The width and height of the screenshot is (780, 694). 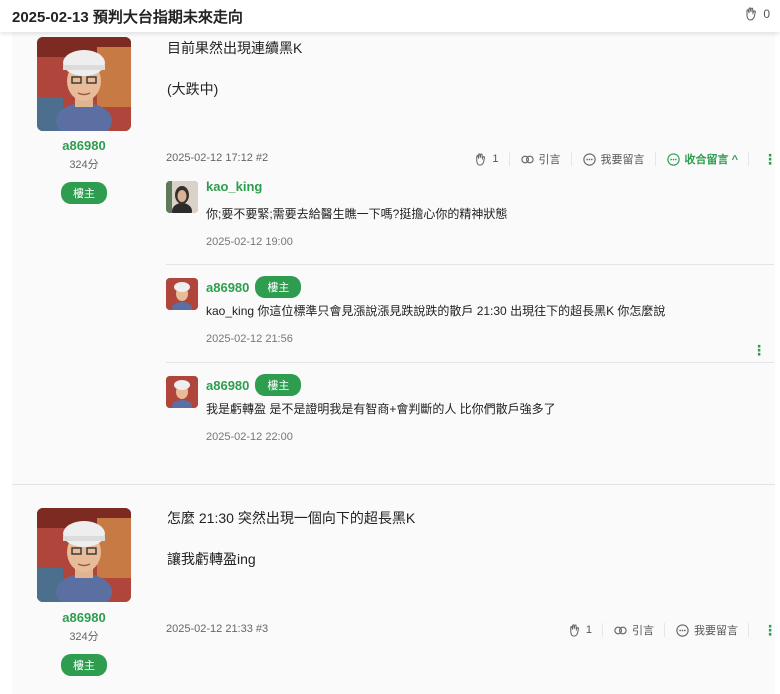 I want to click on post-meta: 2025-02-12 21:33 #3 1 引言 我要留言 ⋮, so click(x=471, y=630).